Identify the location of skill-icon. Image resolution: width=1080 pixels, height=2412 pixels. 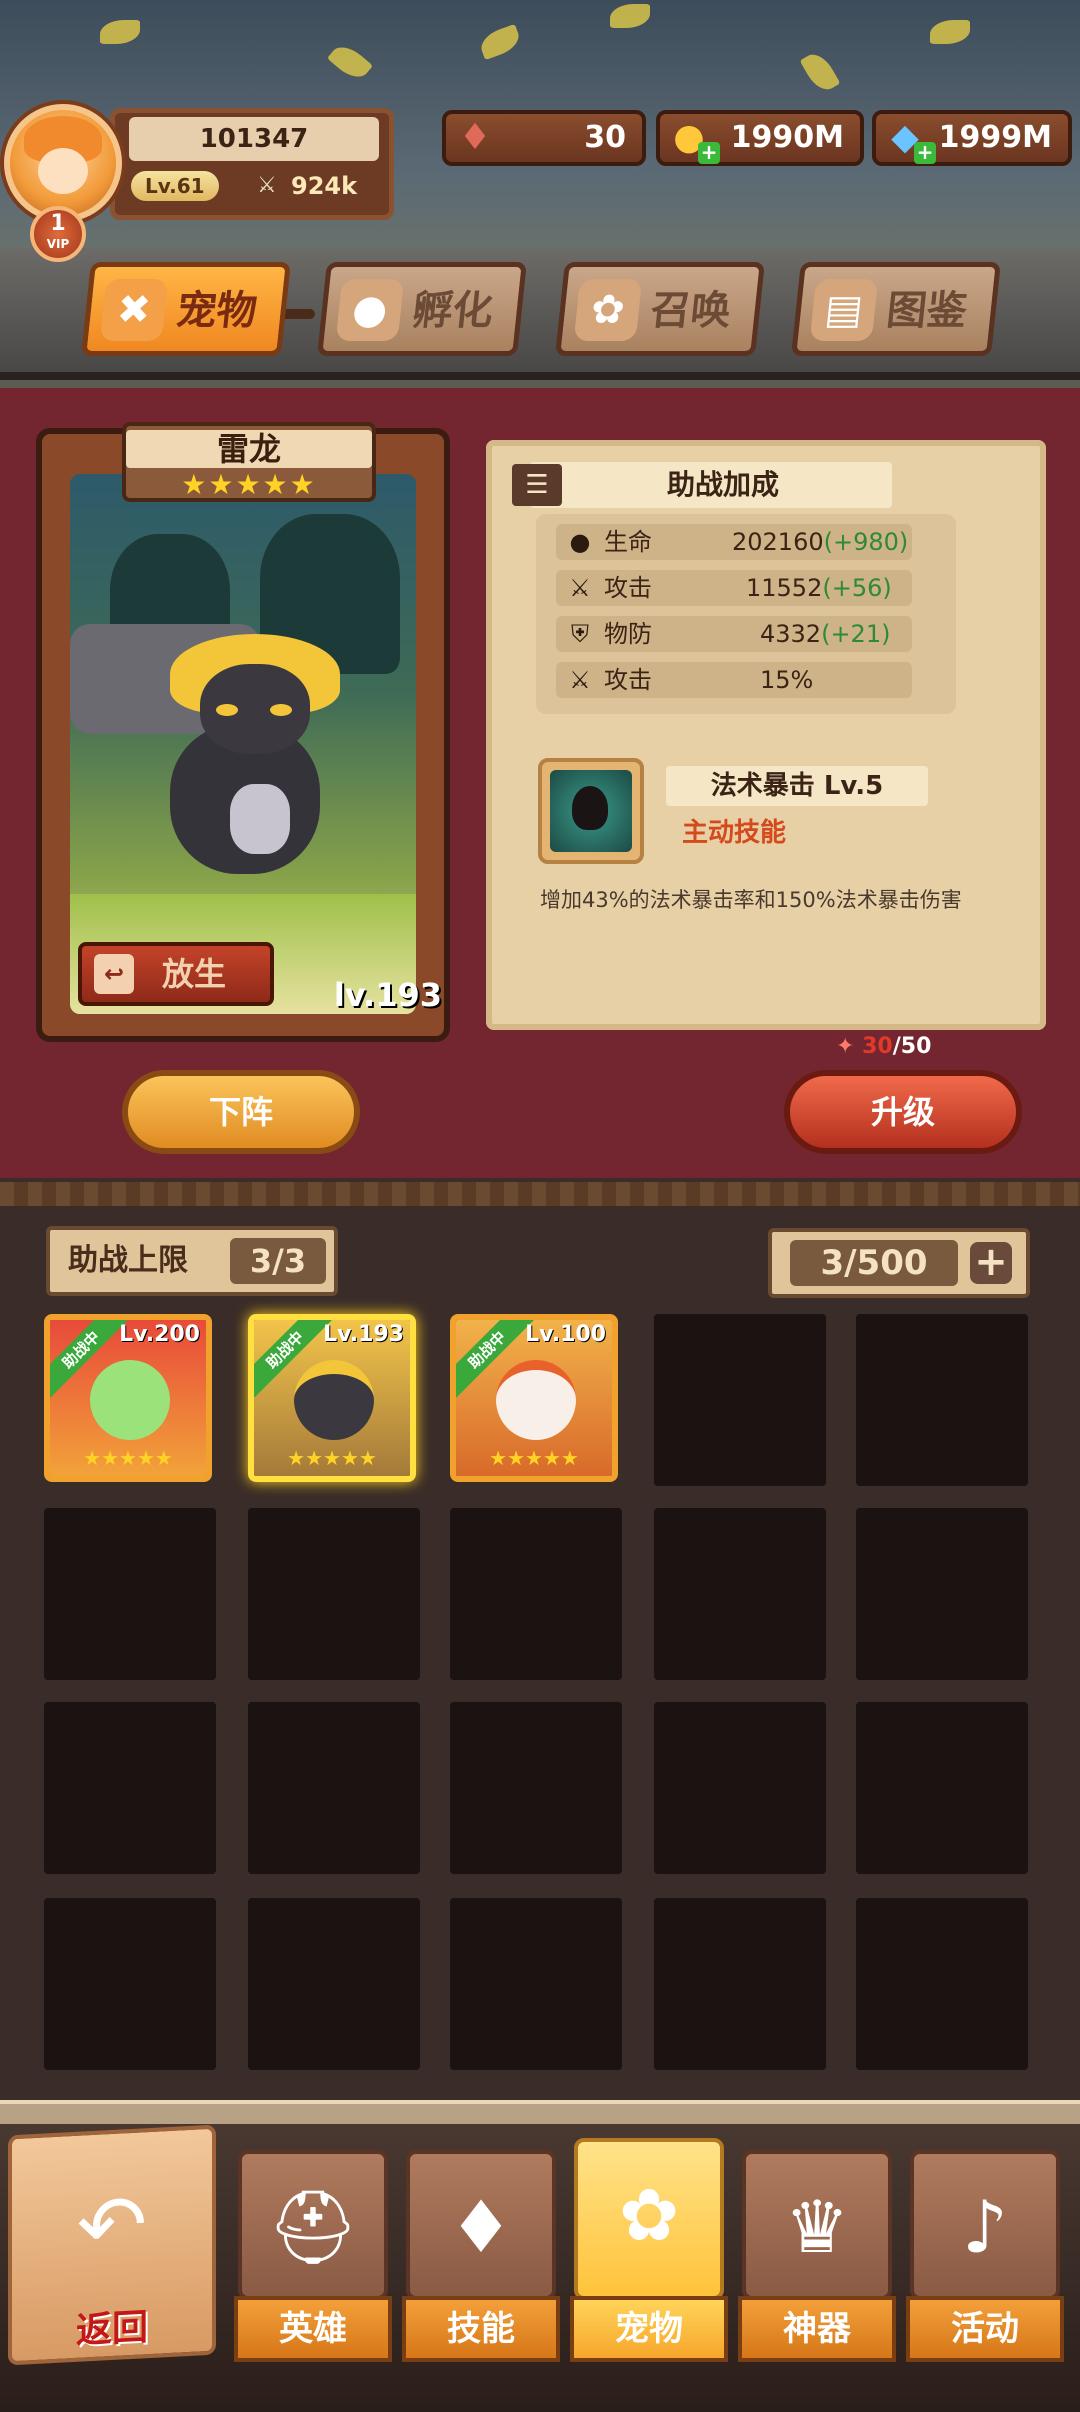
(591, 811).